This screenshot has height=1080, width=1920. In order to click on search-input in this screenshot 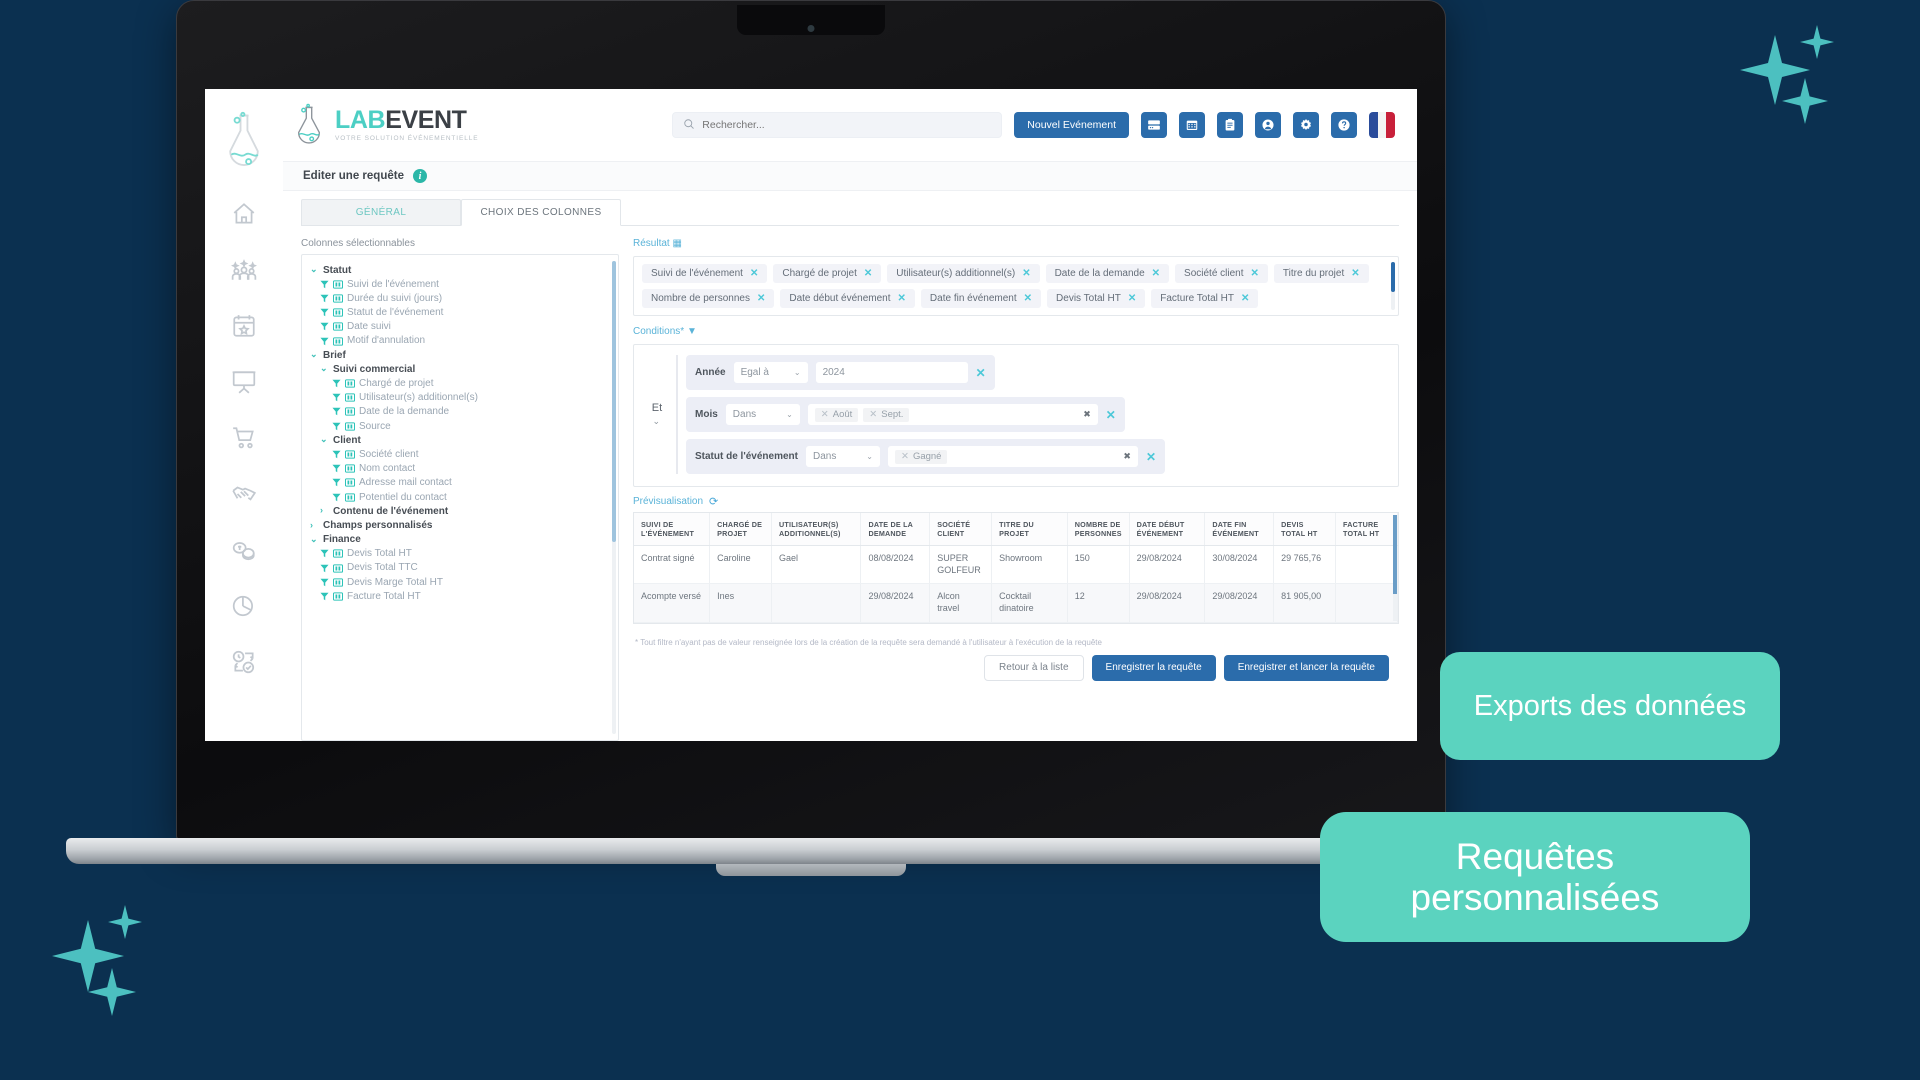, I will do `click(847, 125)`.